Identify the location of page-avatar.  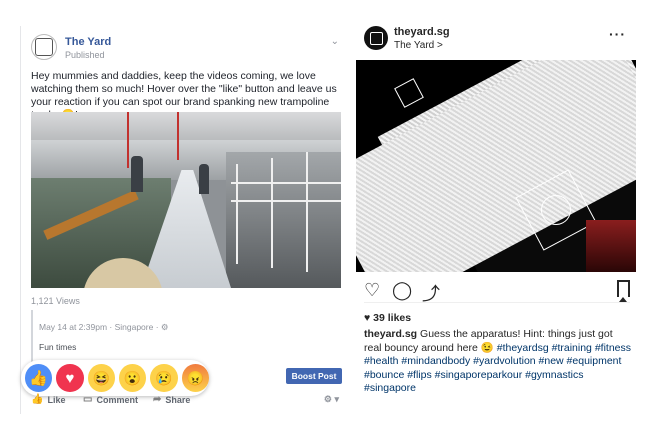
(44, 47).